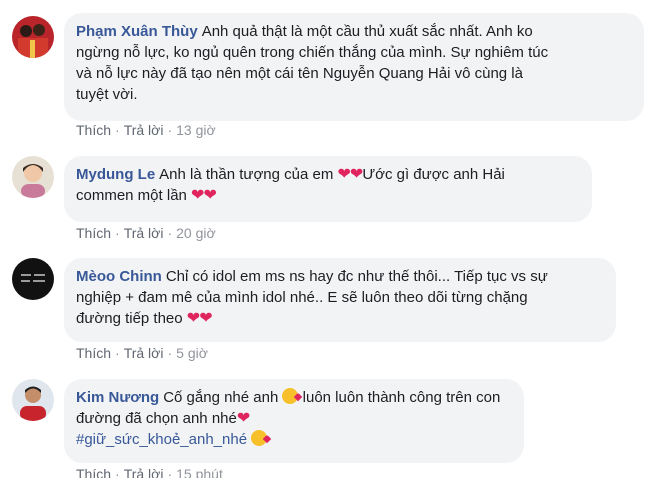 The height and width of the screenshot is (478, 660). I want to click on comment-actions: Thích · Trả lời · 5 giờ, so click(142, 353).